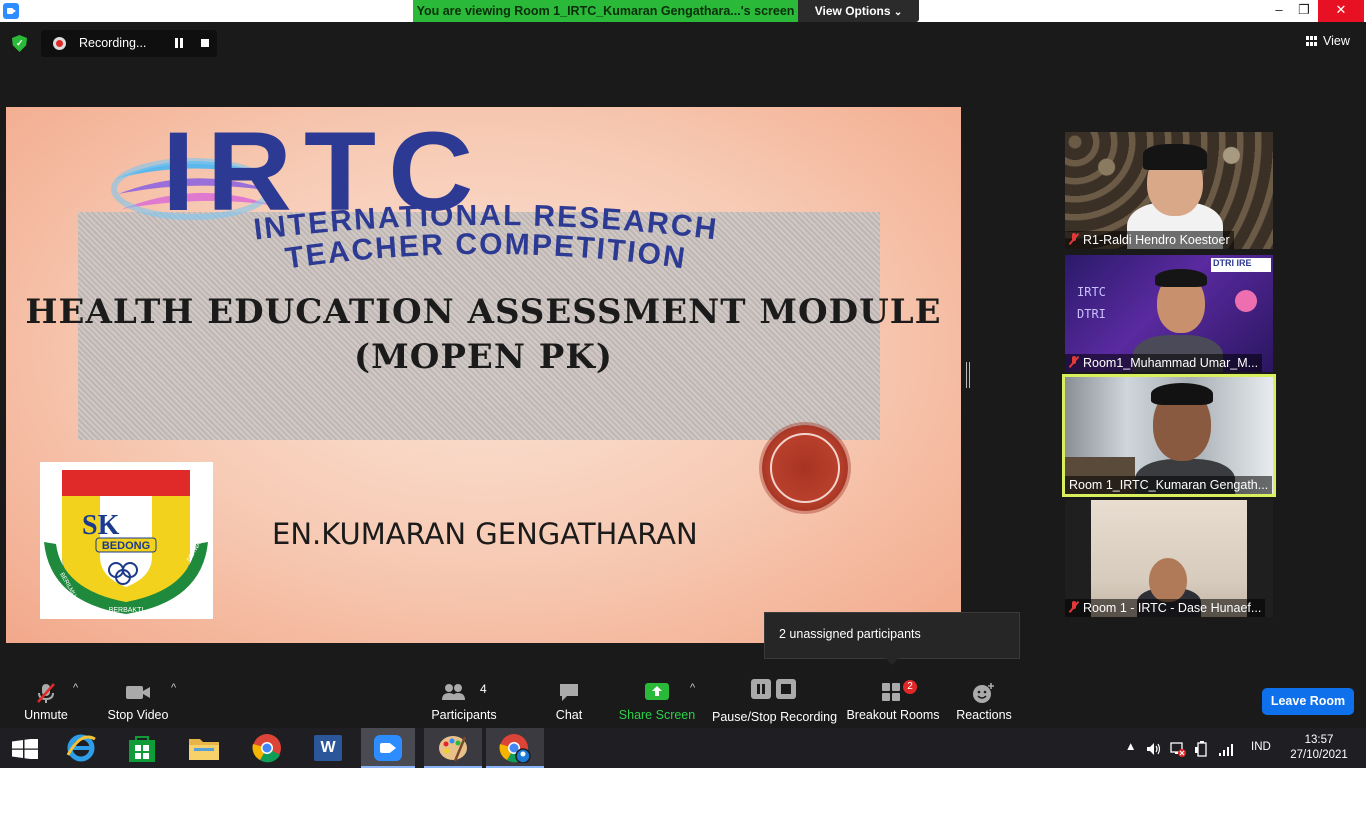 This screenshot has height=830, width=1366. I want to click on chrome-profile-taskbar, so click(515, 748).